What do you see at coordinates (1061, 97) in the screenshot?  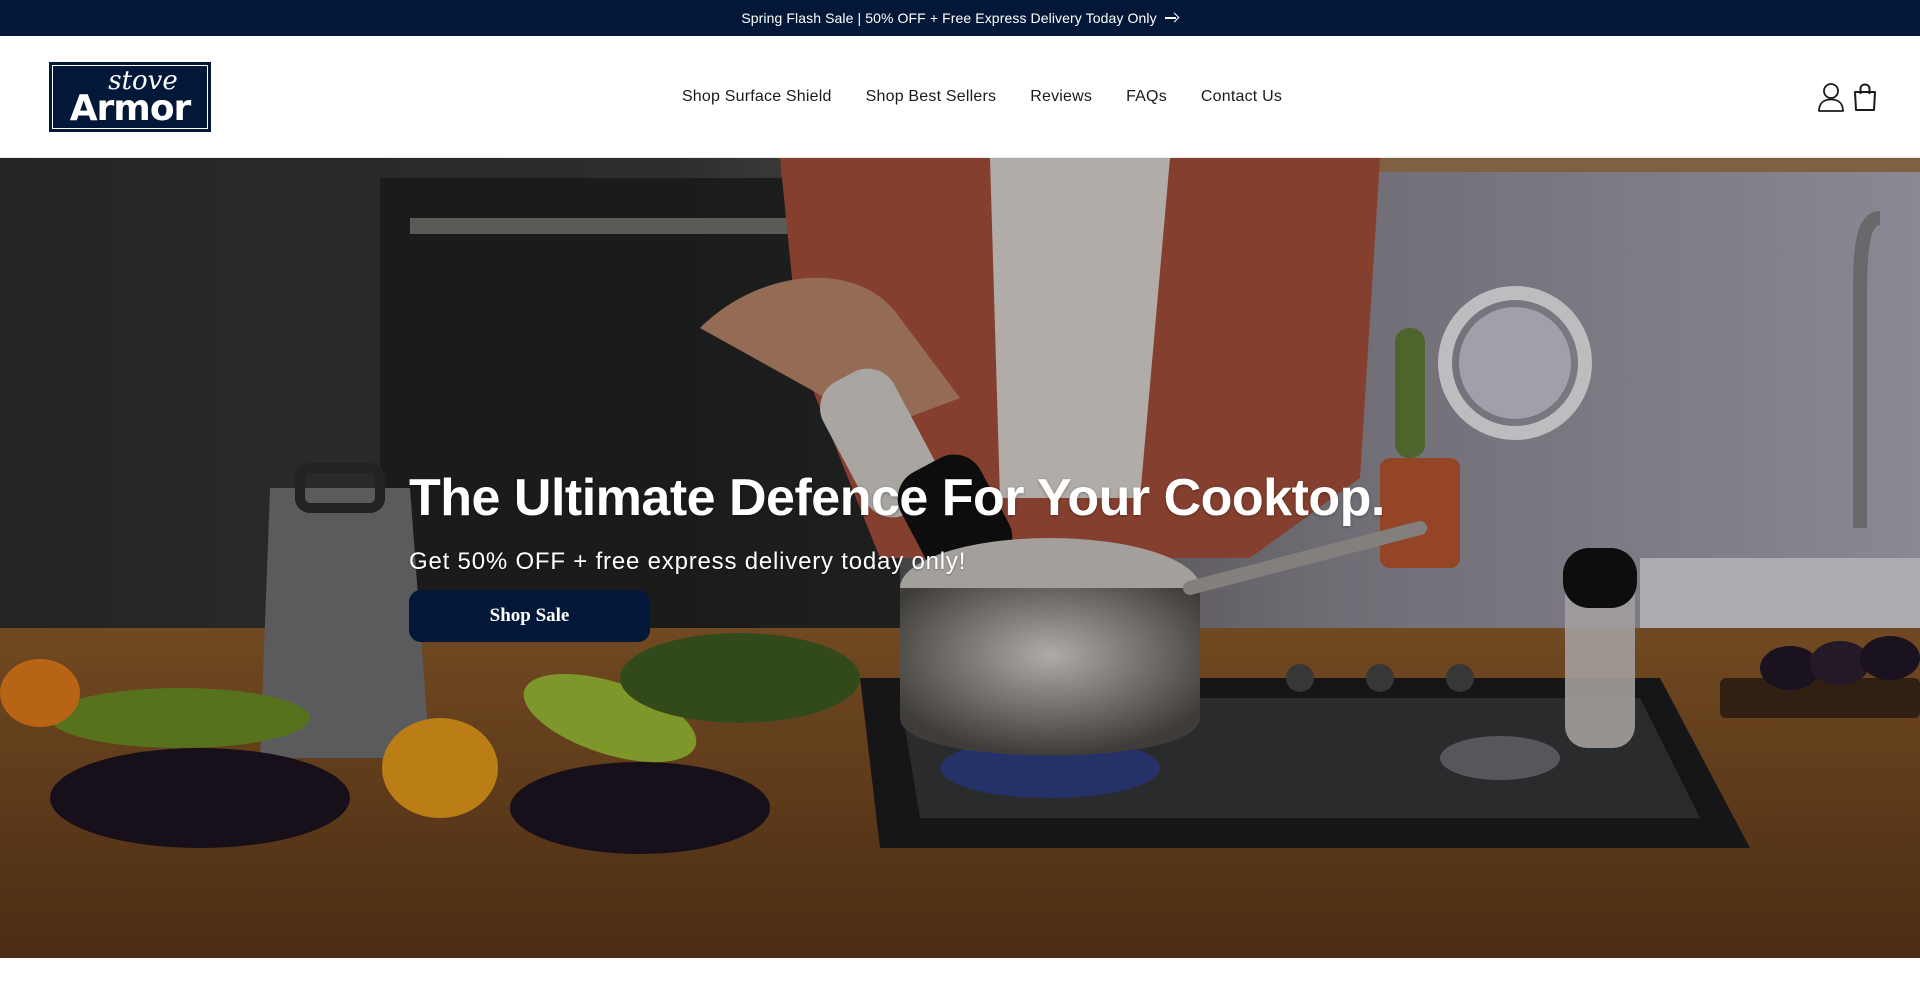 I see `nav-reviews: Reviews` at bounding box center [1061, 97].